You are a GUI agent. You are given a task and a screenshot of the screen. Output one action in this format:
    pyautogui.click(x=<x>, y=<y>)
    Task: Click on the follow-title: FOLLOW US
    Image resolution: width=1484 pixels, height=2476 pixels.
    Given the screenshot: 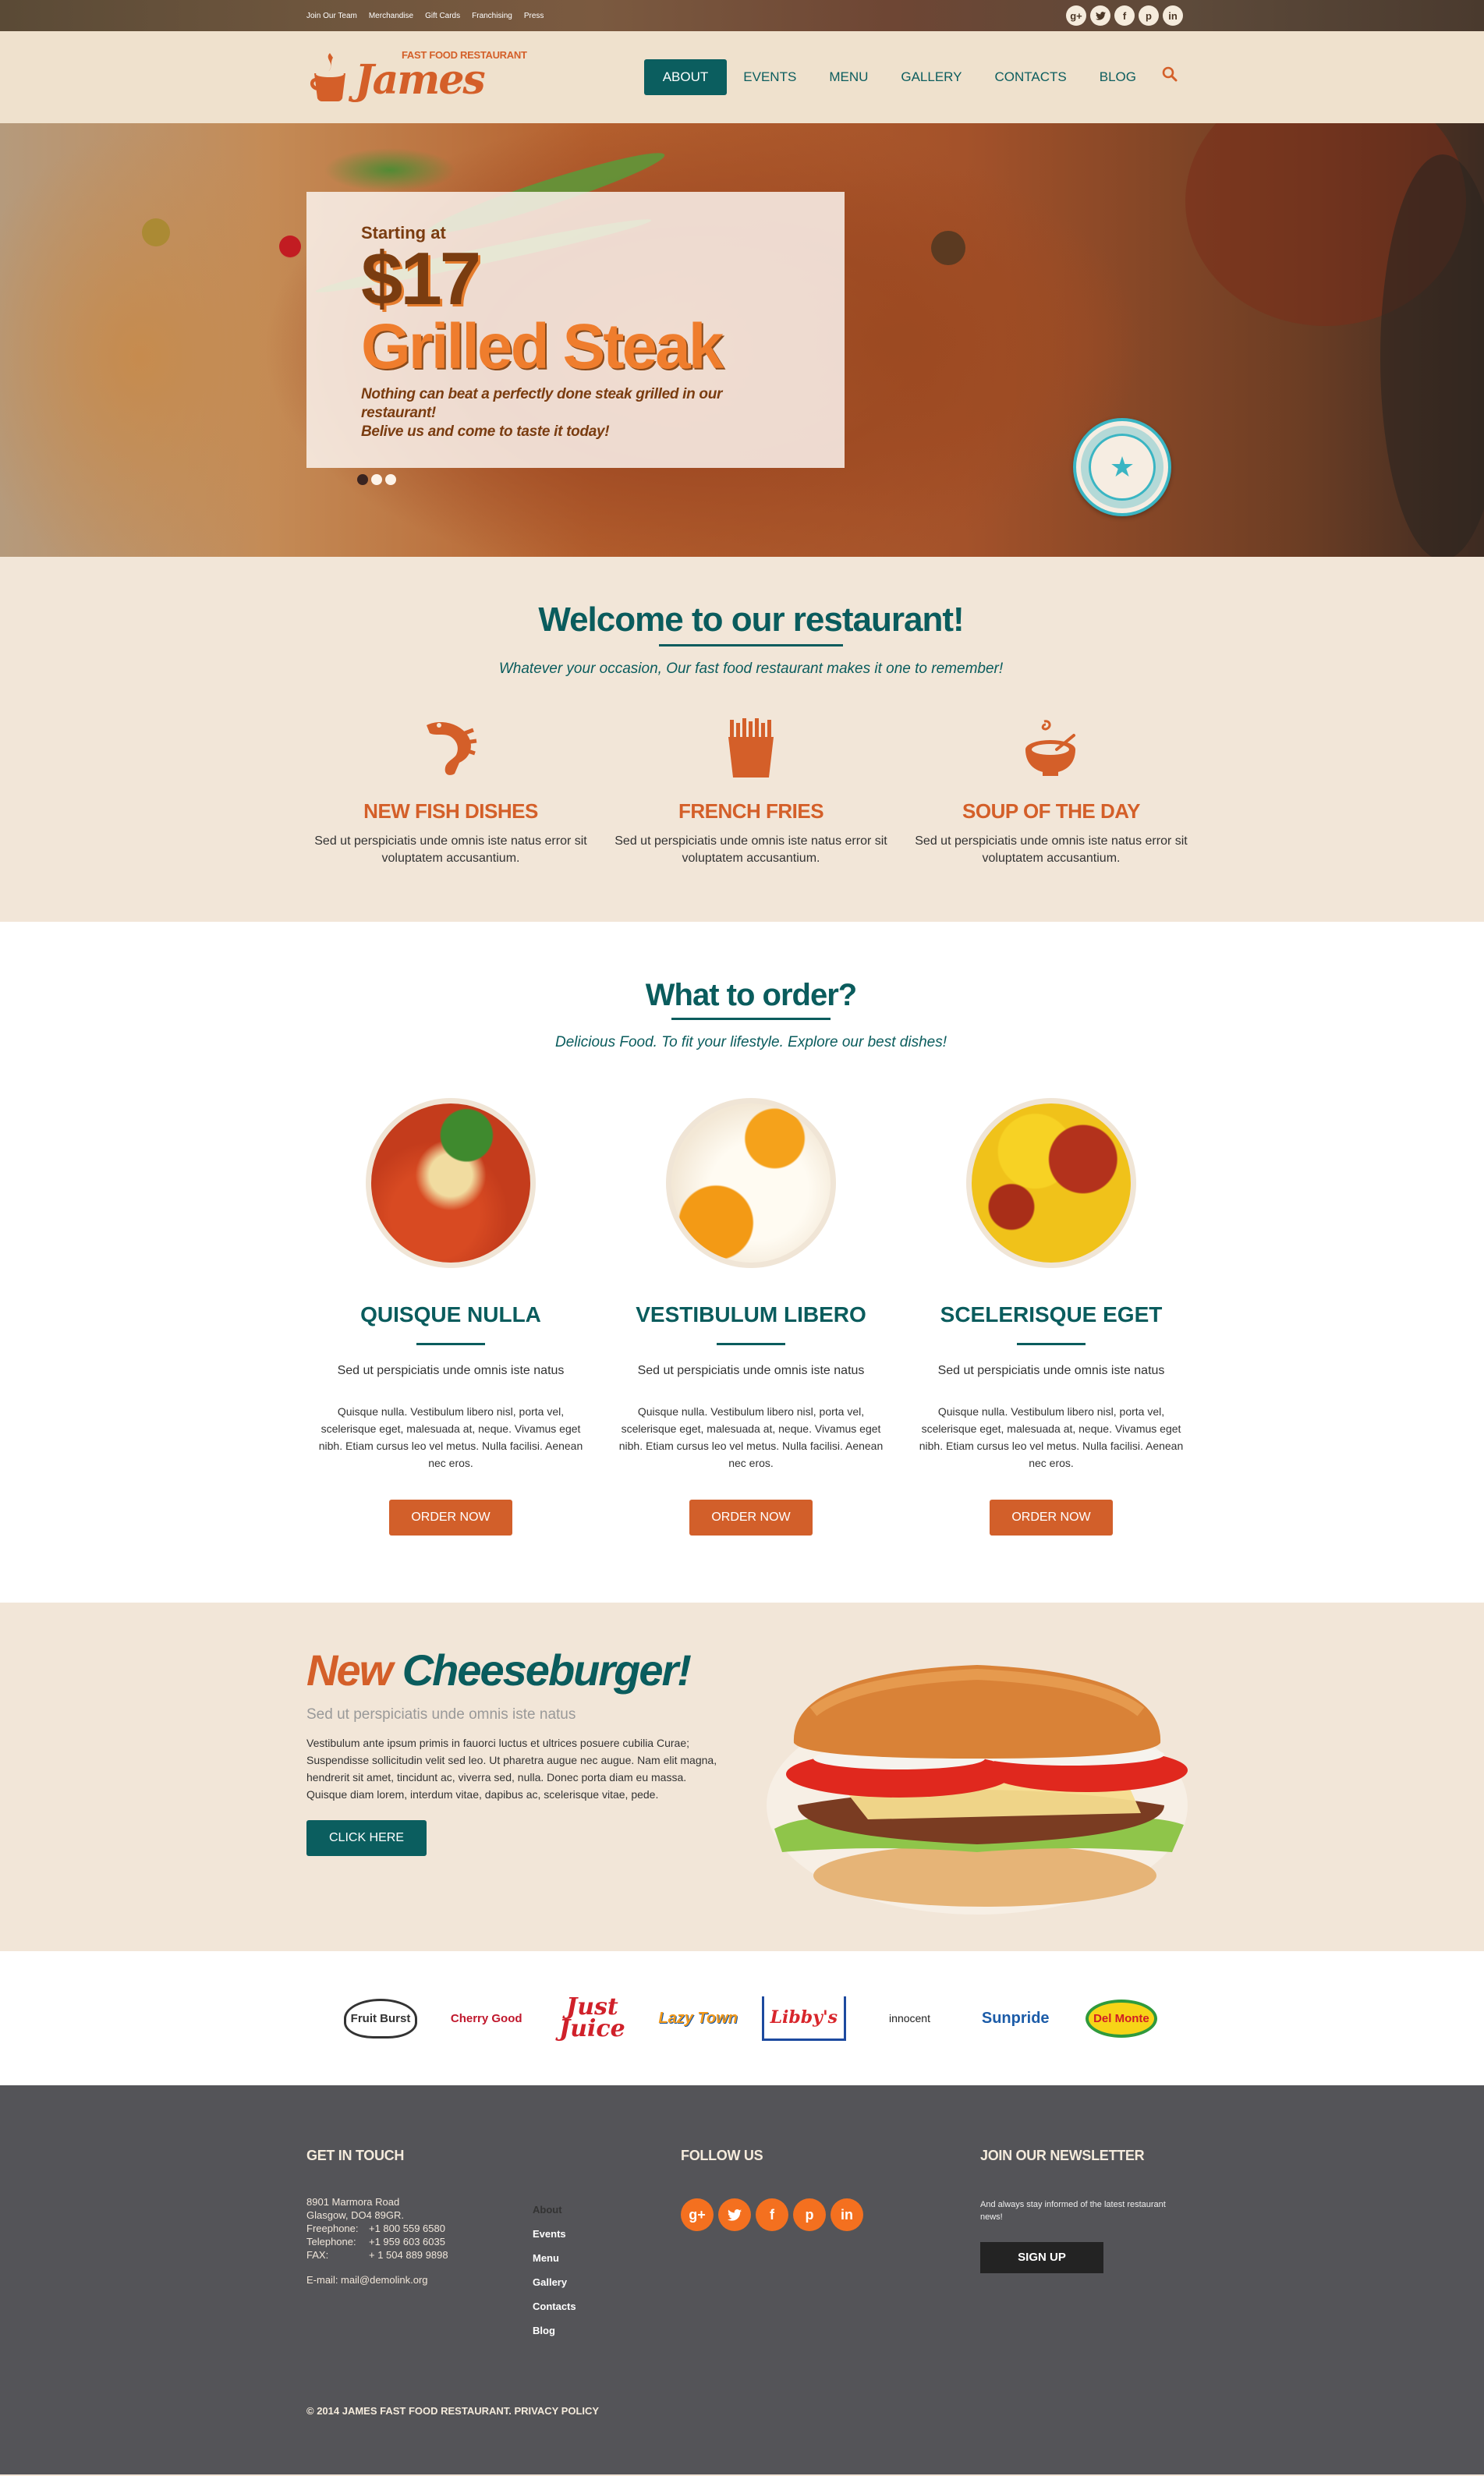 What is the action you would take?
    pyautogui.click(x=722, y=2155)
    